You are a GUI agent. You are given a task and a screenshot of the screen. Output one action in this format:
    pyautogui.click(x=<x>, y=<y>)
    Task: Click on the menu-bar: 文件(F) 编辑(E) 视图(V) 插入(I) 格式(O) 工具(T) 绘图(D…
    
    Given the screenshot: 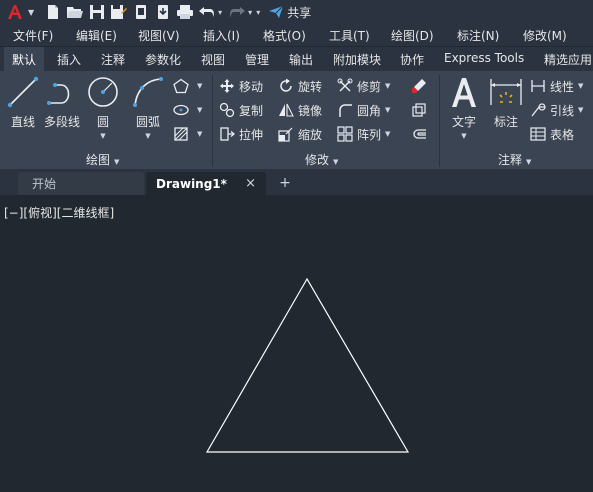 What is the action you would take?
    pyautogui.click(x=296, y=35)
    